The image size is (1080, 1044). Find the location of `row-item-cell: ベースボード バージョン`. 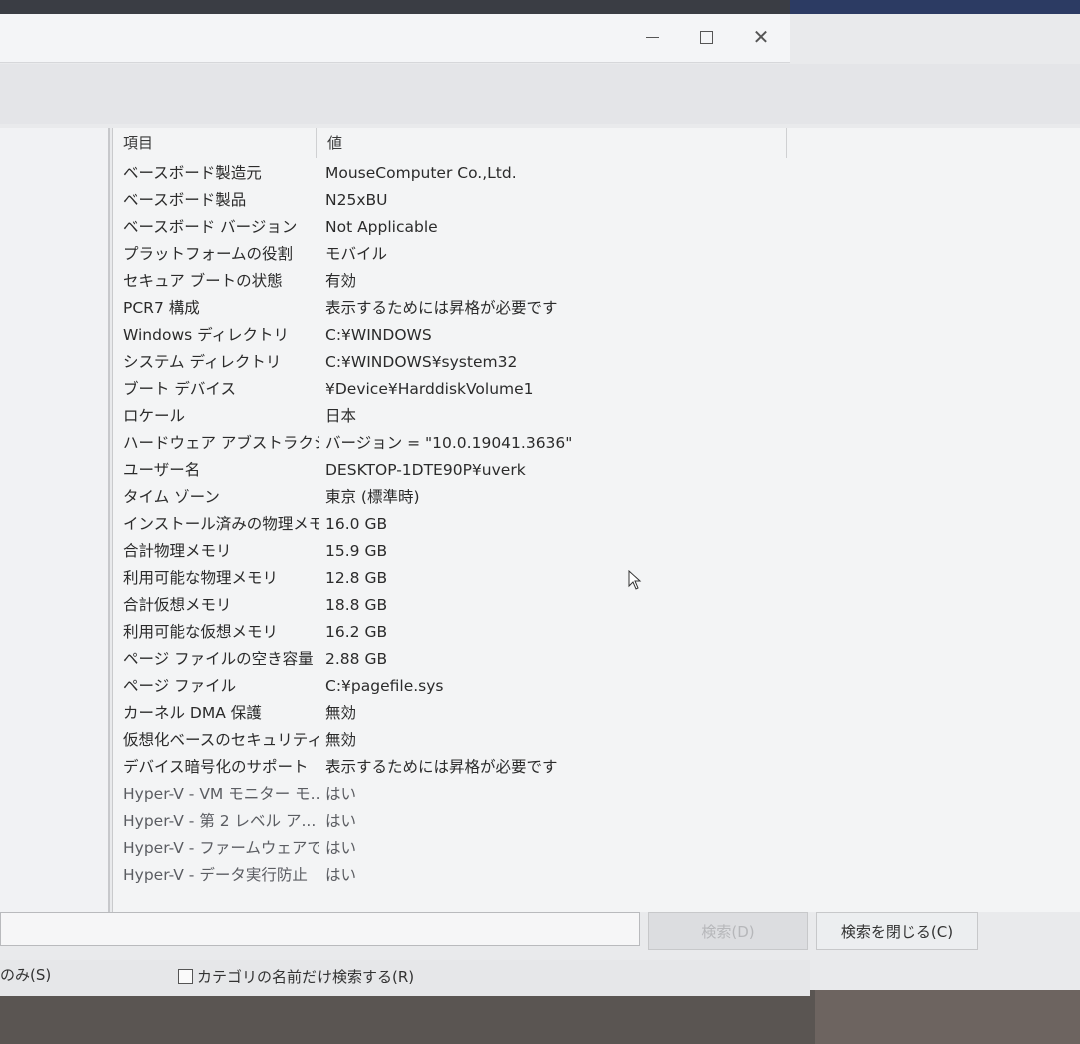

row-item-cell: ベースボード バージョン is located at coordinates (210, 227).